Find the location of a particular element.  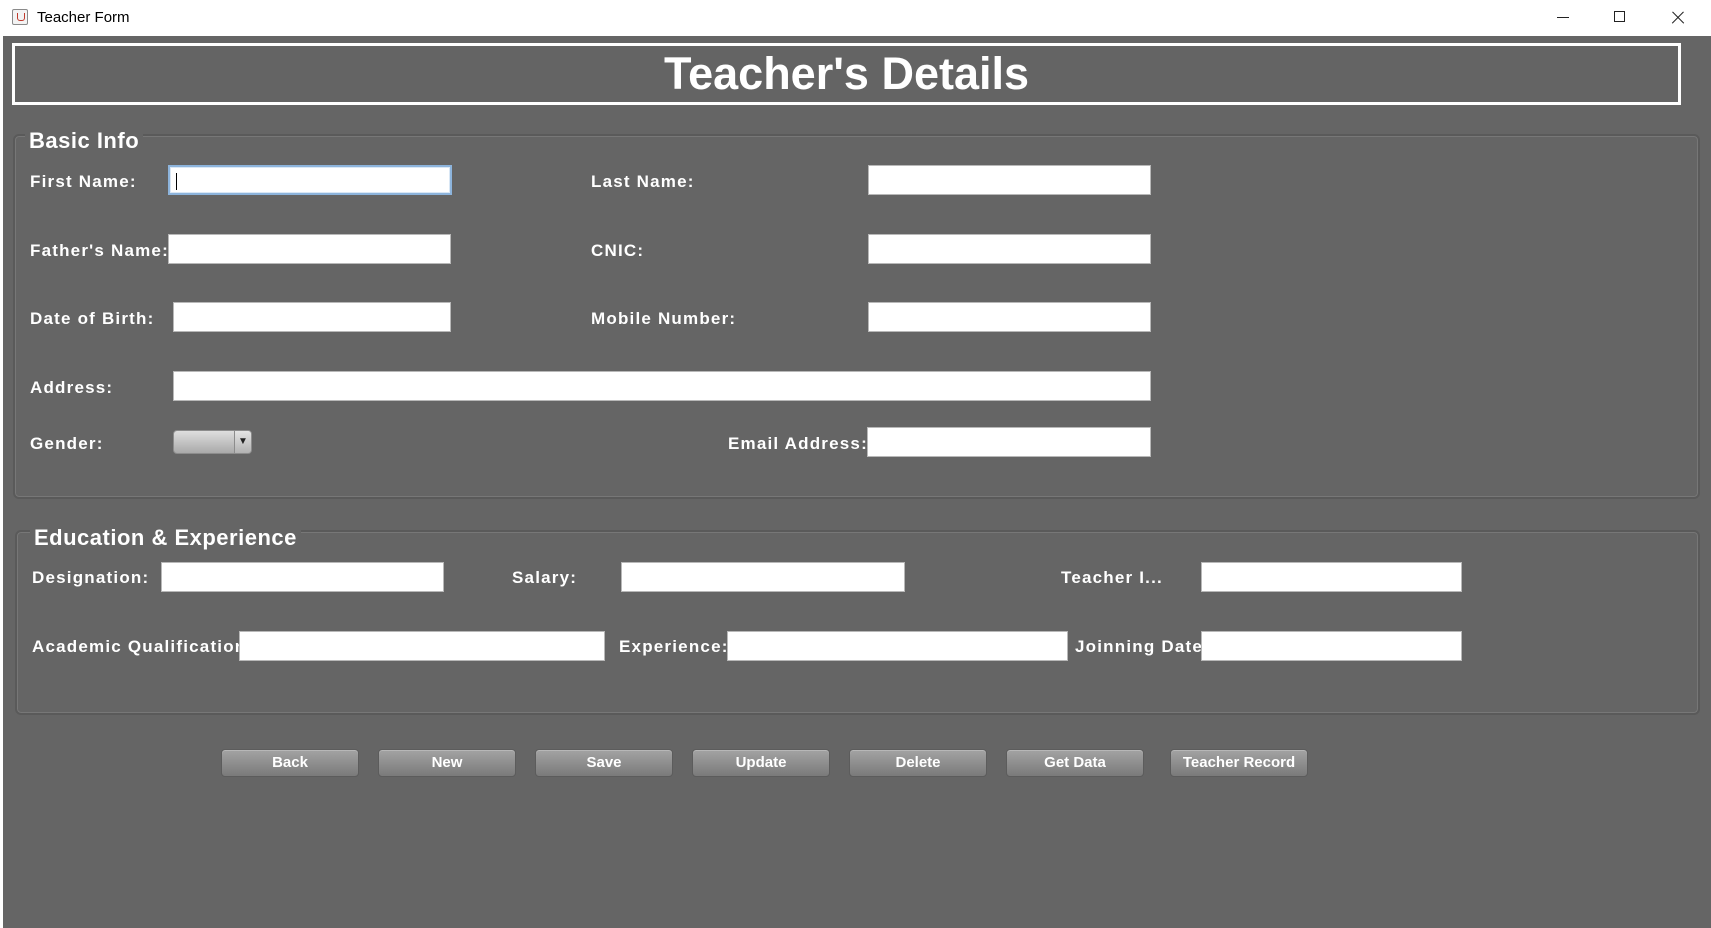

gender-dropdown: ▼ is located at coordinates (212, 442).